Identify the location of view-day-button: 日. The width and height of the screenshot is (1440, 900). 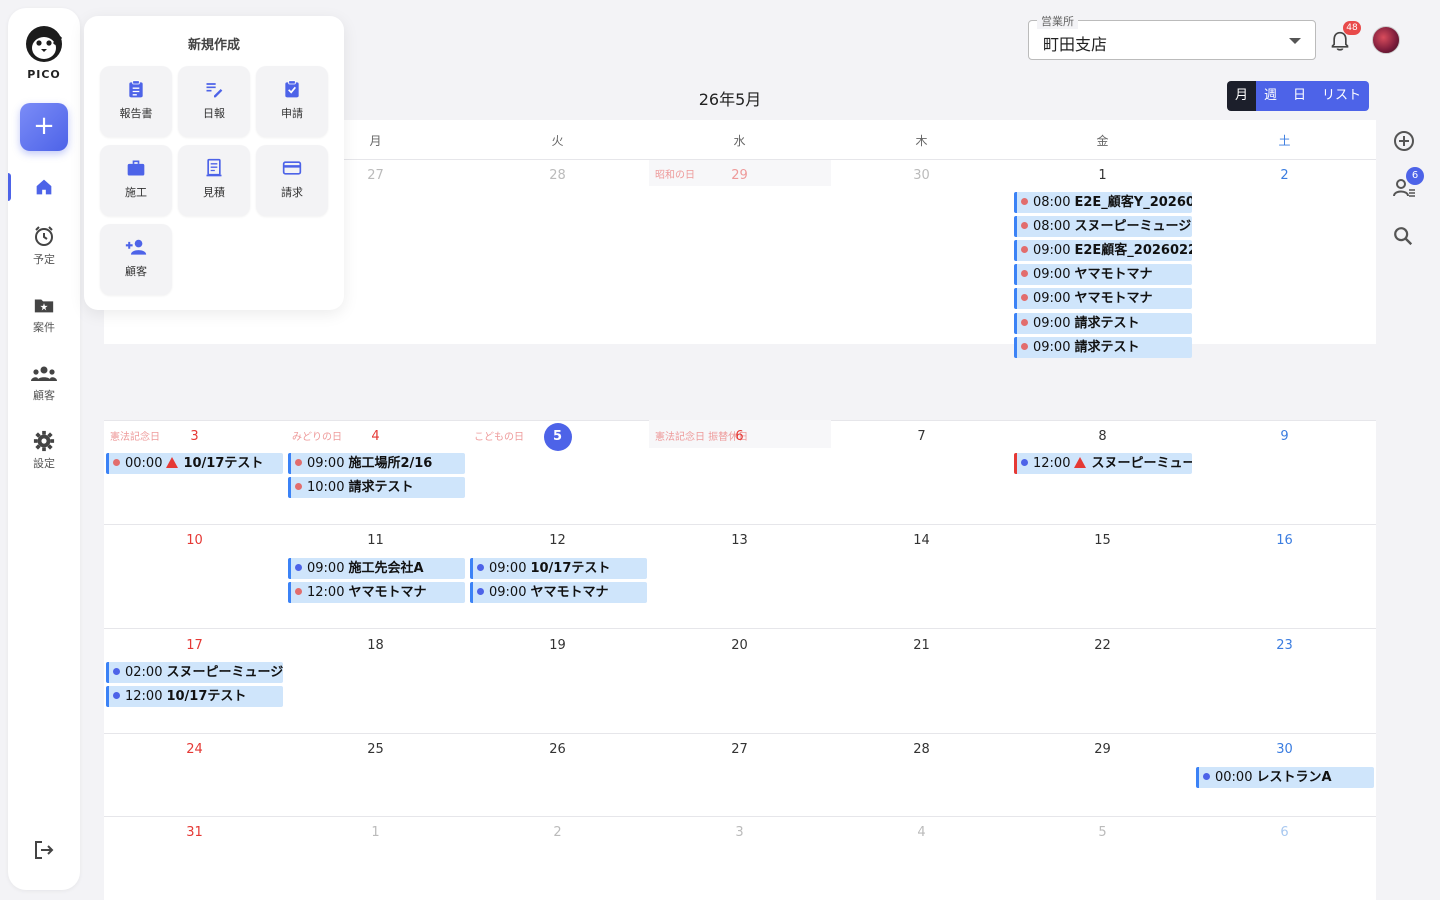
(1300, 96).